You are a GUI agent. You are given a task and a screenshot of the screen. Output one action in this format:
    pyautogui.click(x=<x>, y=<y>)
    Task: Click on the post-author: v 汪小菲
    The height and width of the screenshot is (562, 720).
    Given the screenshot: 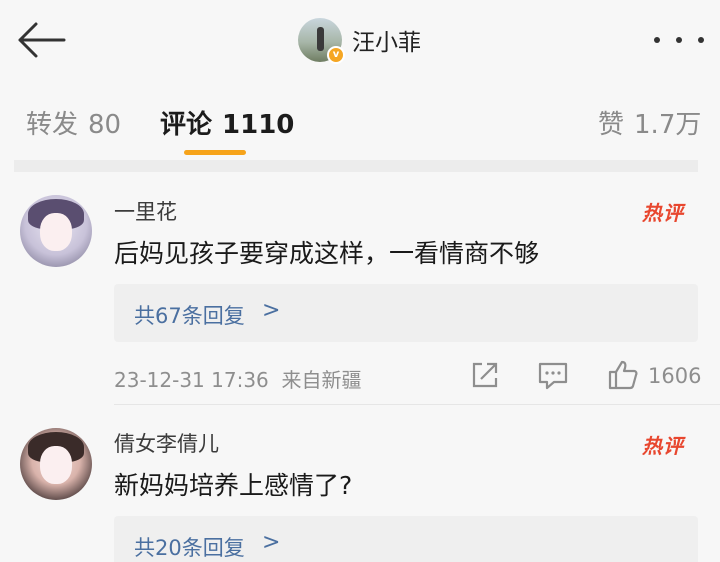 What is the action you would take?
    pyautogui.click(x=359, y=40)
    